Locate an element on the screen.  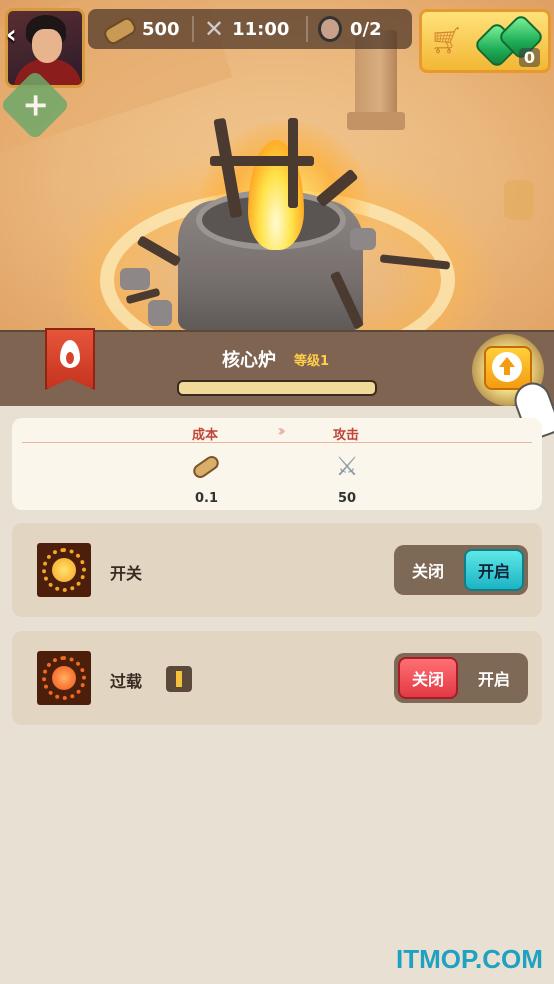
crossed-swords-icon: ⚔ is located at coordinates (347, 467).